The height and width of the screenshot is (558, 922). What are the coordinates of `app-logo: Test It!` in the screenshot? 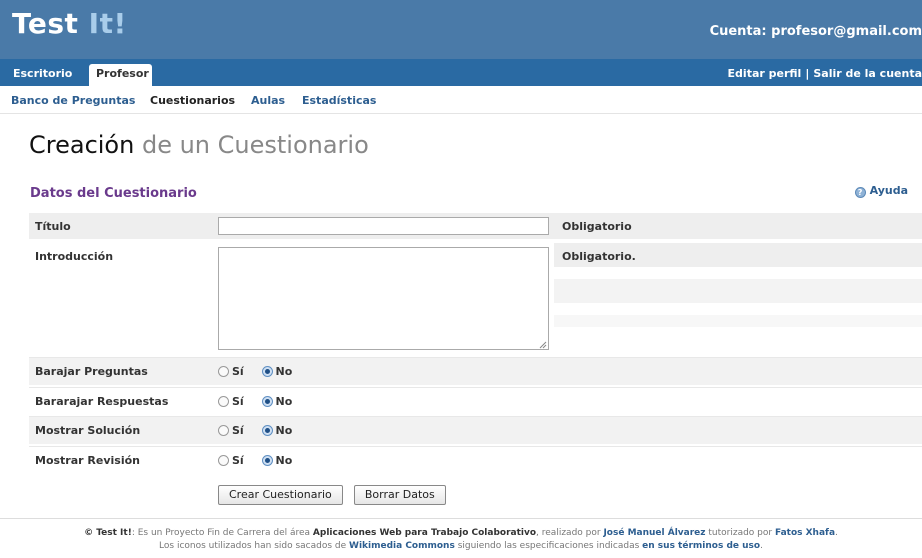 It's located at (69, 23).